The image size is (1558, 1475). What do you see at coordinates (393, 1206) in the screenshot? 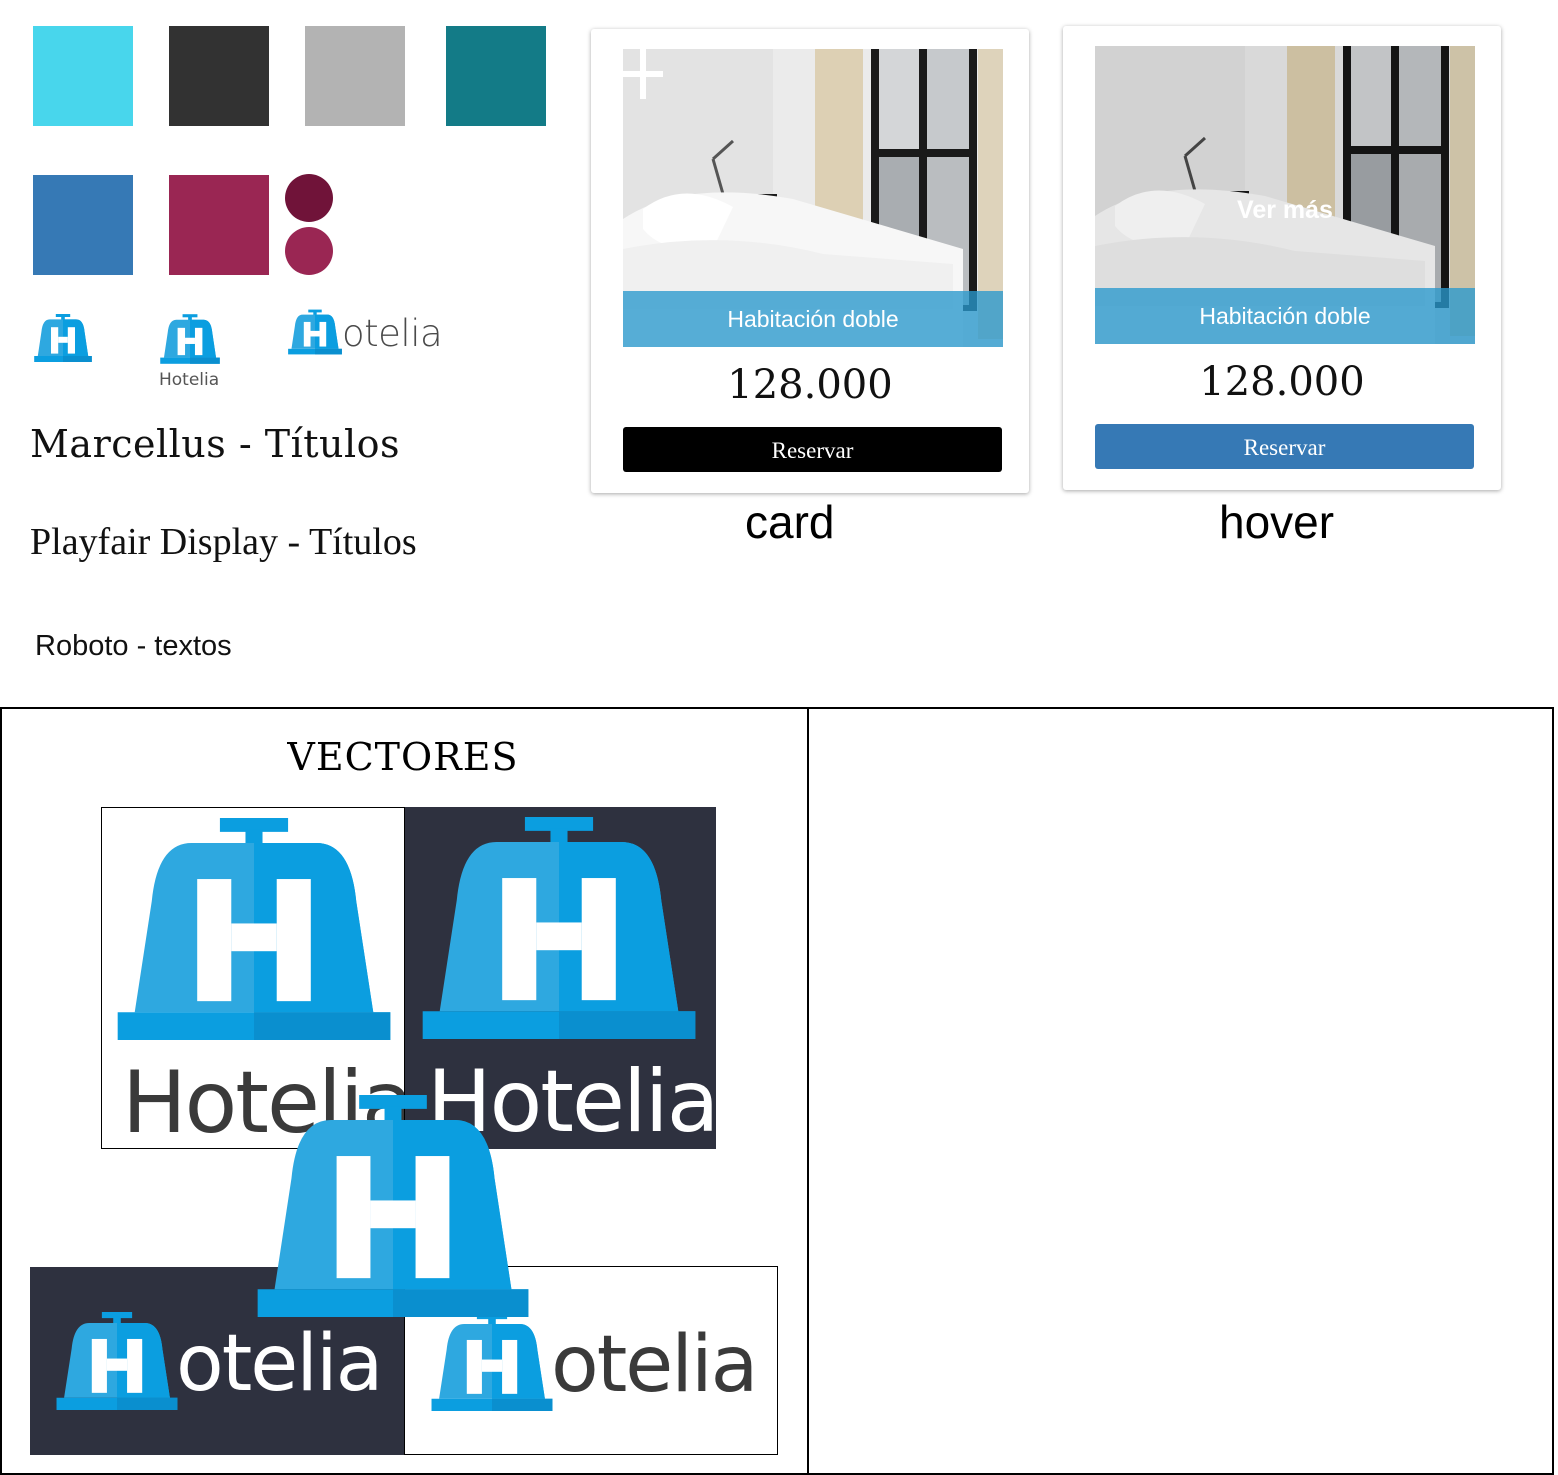
I see `bell-logo-icon-large` at bounding box center [393, 1206].